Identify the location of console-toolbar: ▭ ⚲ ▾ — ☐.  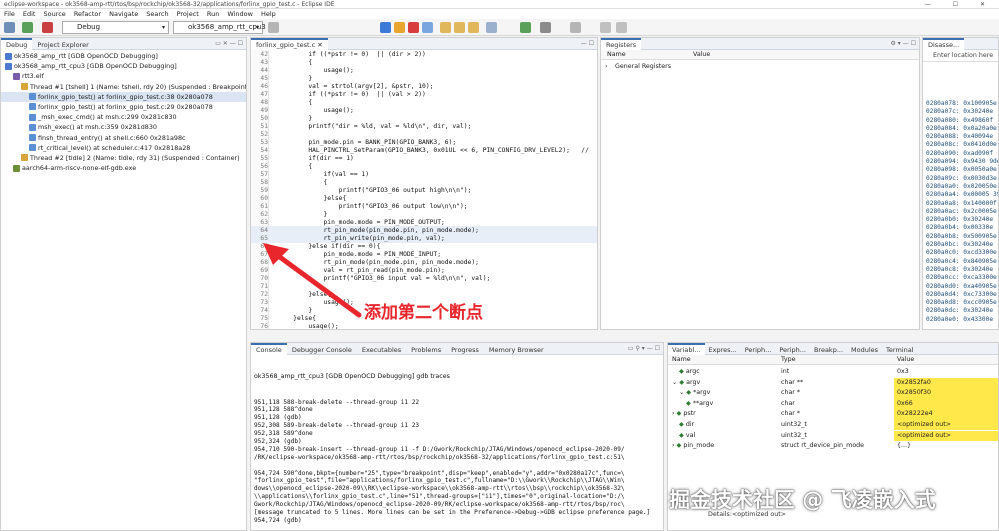
(644, 349).